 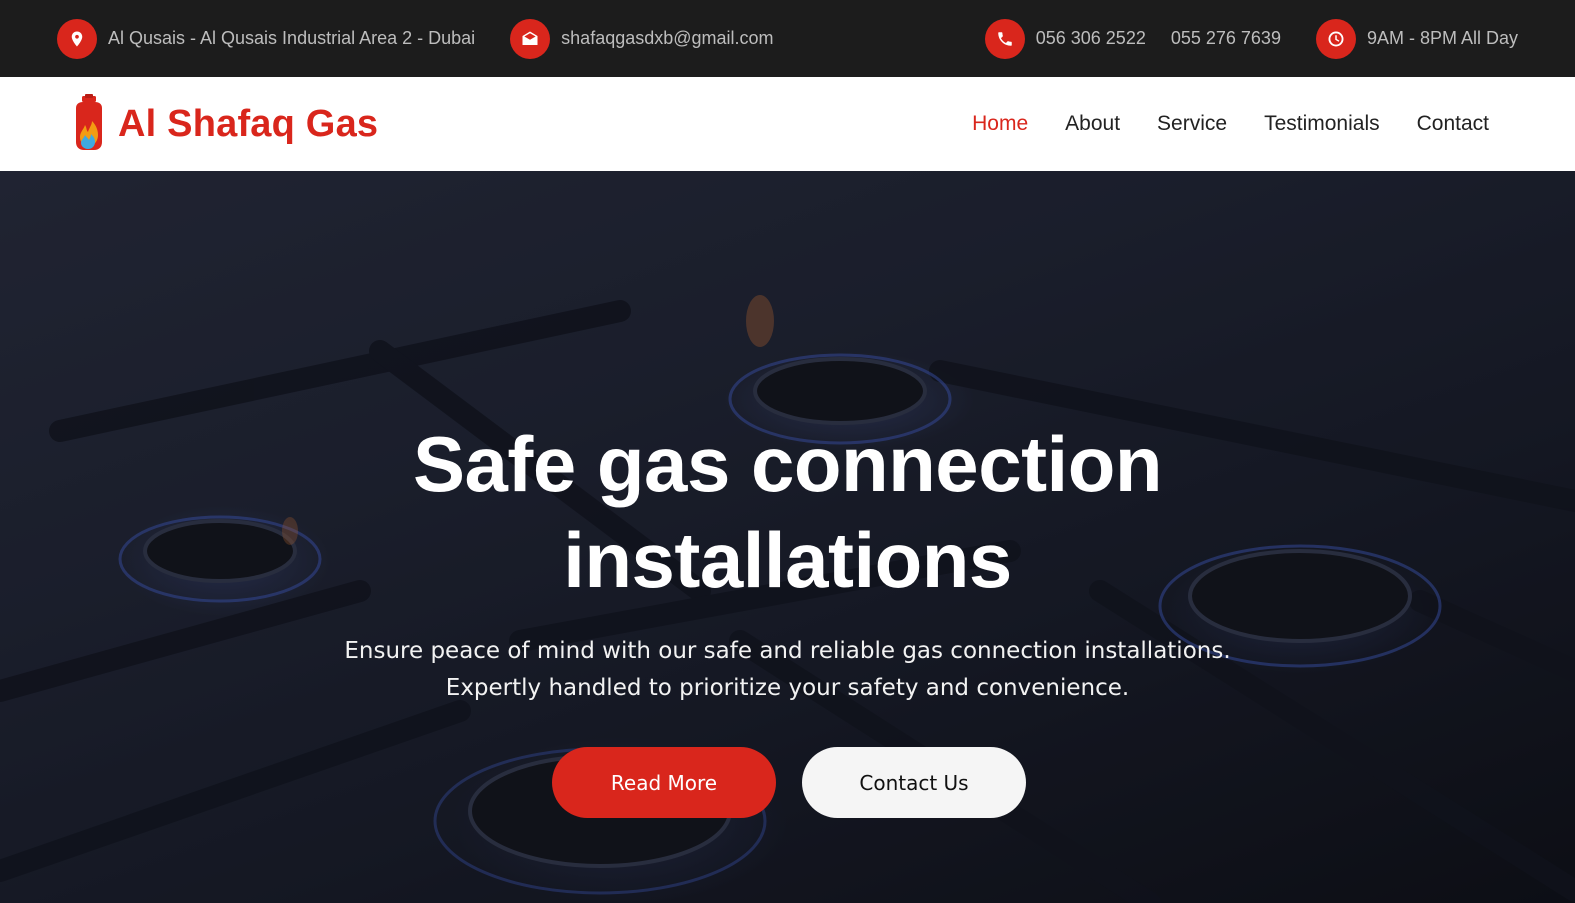 What do you see at coordinates (787, 560) in the screenshot?
I see `hero-title-line-2: installations` at bounding box center [787, 560].